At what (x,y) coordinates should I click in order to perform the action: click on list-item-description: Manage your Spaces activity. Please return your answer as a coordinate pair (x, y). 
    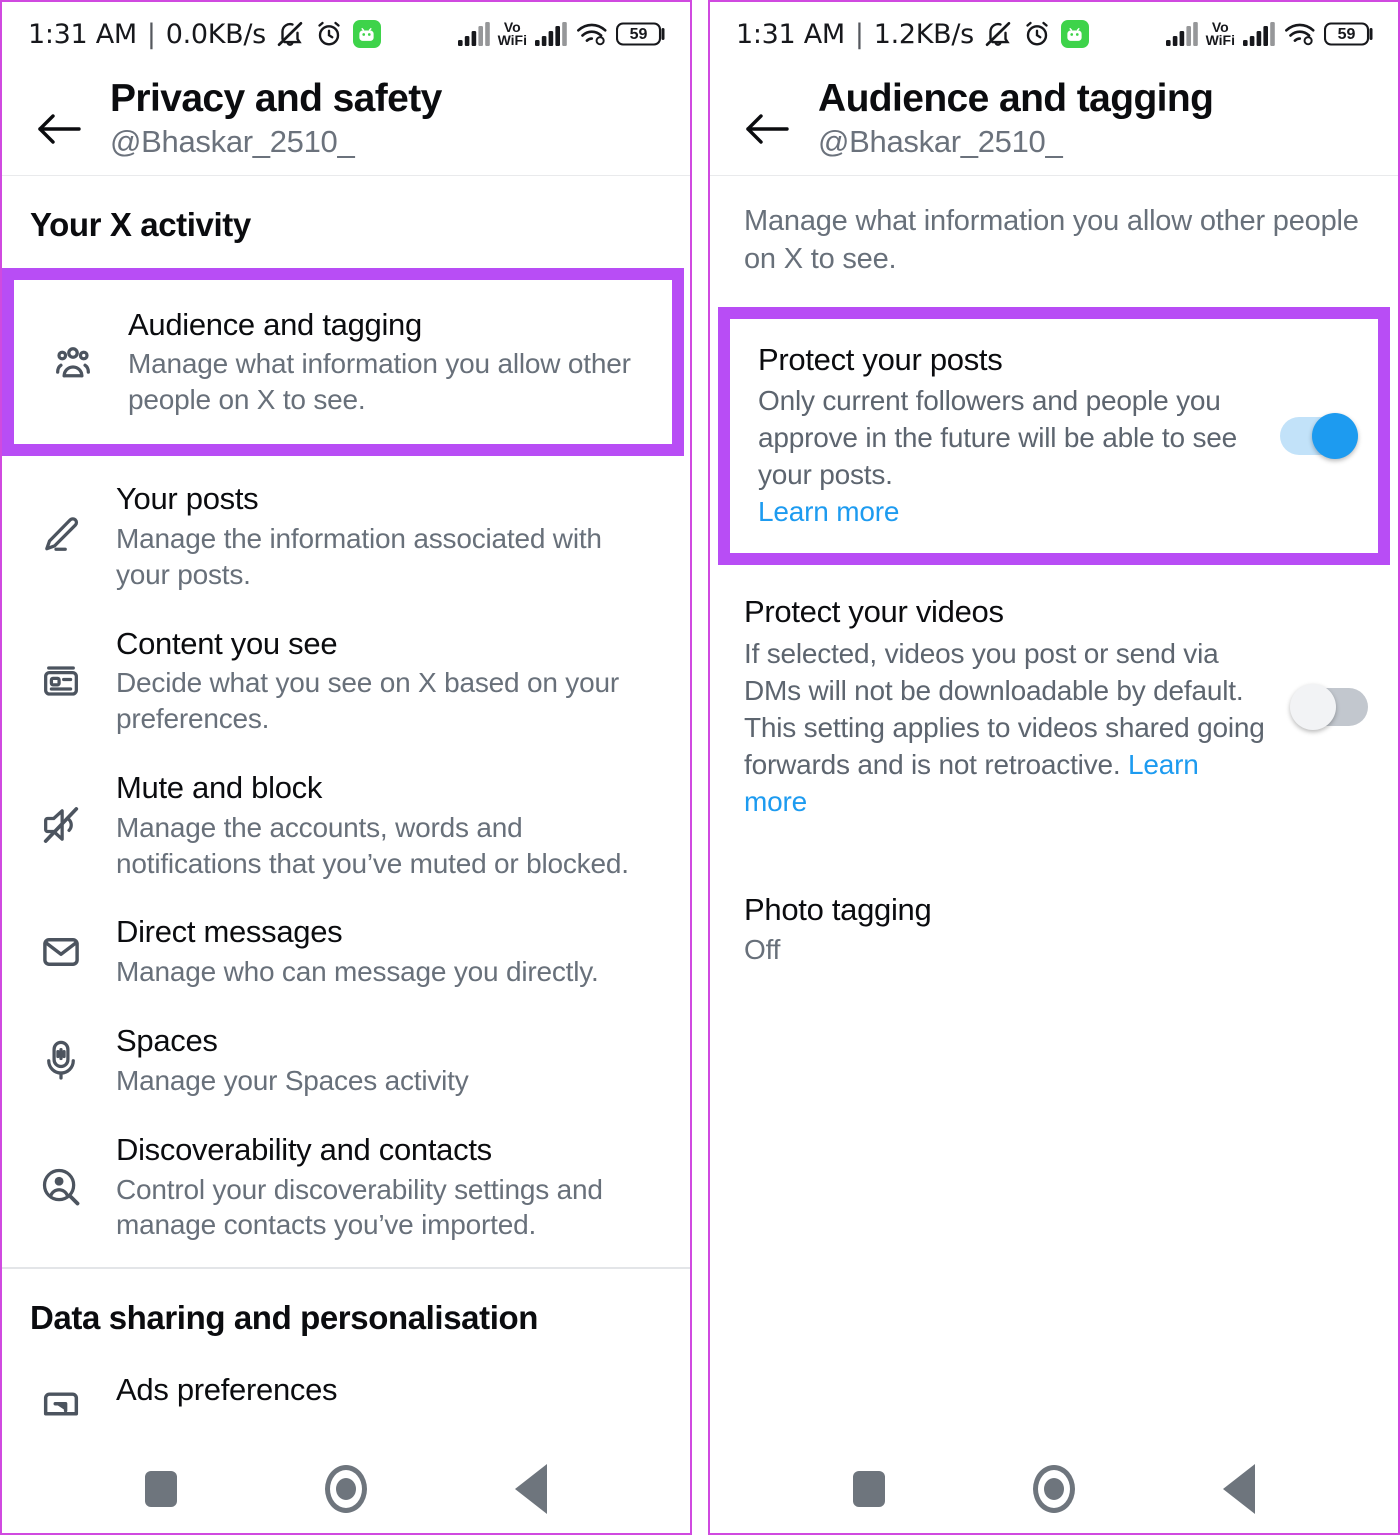
    Looking at the image, I should click on (292, 1080).